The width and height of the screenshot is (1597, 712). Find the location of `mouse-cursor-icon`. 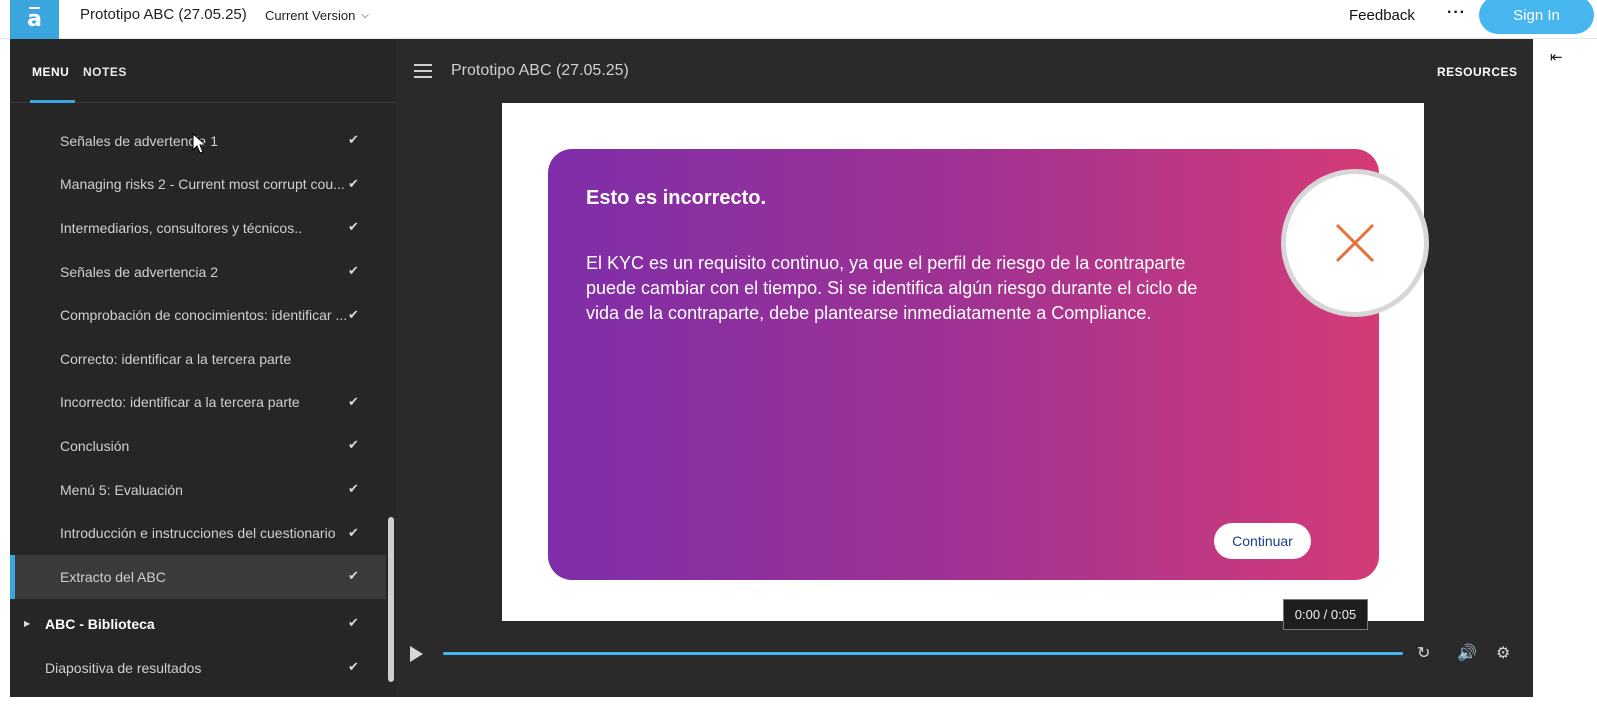

mouse-cursor-icon is located at coordinates (200, 143).